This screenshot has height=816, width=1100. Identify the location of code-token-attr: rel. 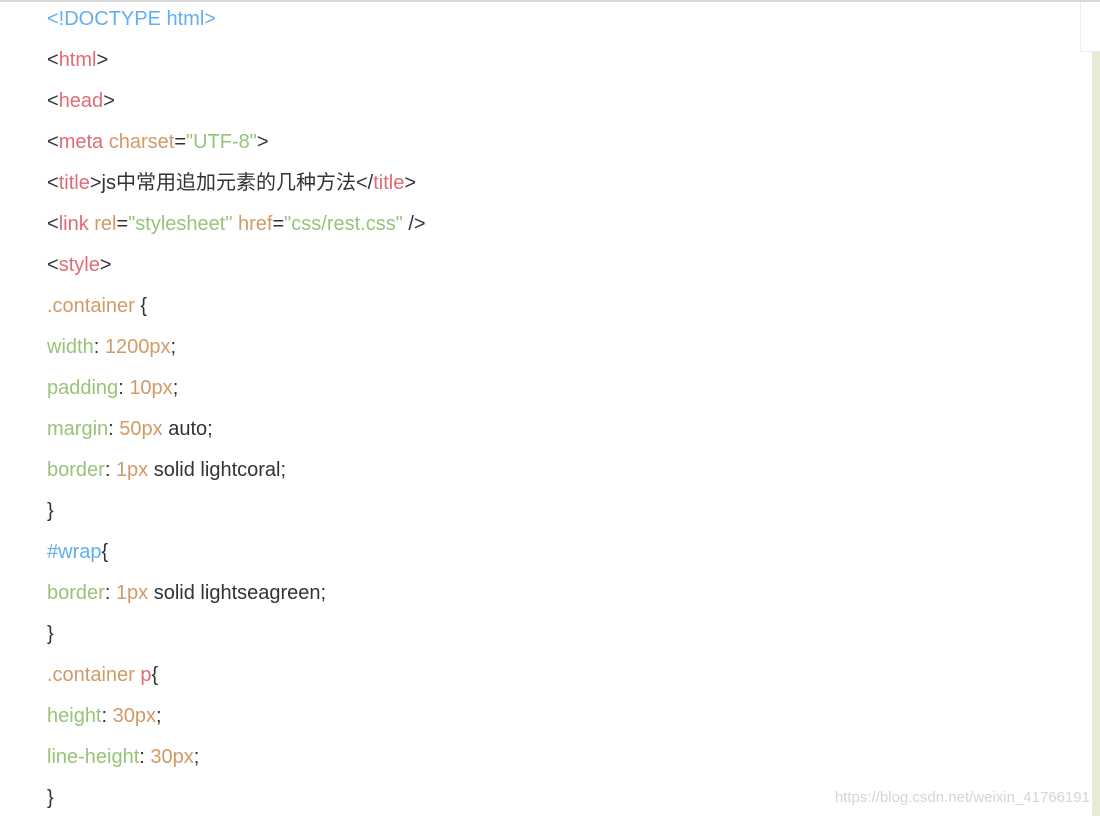
(105, 224).